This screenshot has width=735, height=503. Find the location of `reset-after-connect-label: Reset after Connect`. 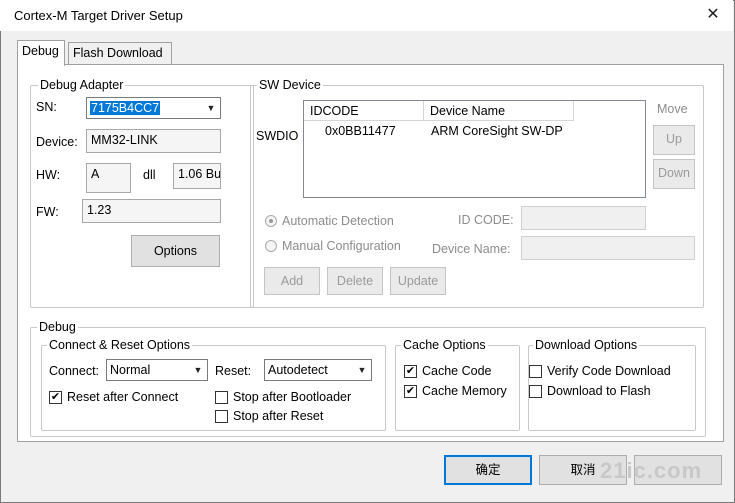

reset-after-connect-label: Reset after Connect is located at coordinates (123, 397).